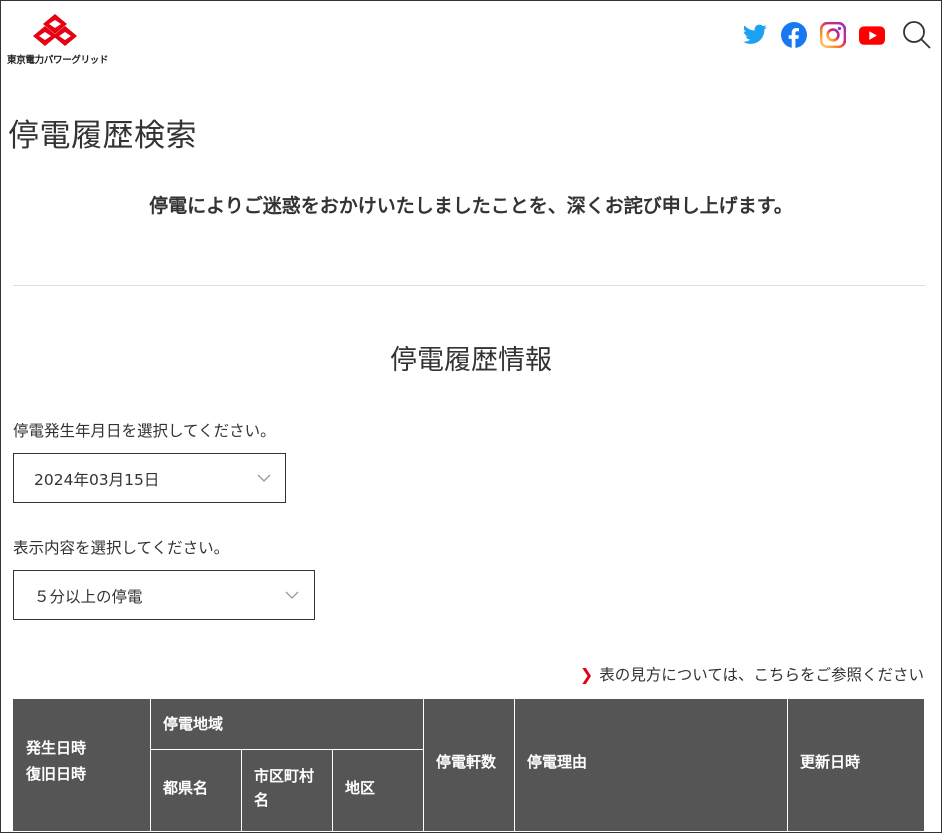 This screenshot has height=833, width=942. What do you see at coordinates (794, 36) in the screenshot?
I see `facebook-icon` at bounding box center [794, 36].